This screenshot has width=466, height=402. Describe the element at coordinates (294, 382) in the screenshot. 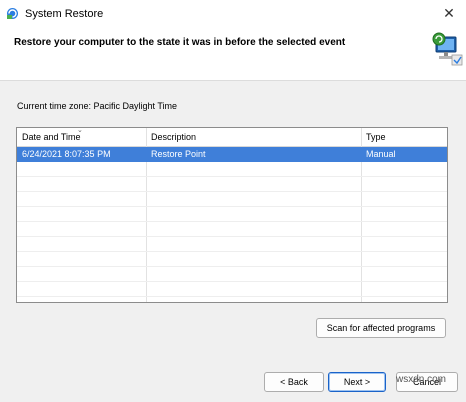

I see `back-button: < Back` at that location.